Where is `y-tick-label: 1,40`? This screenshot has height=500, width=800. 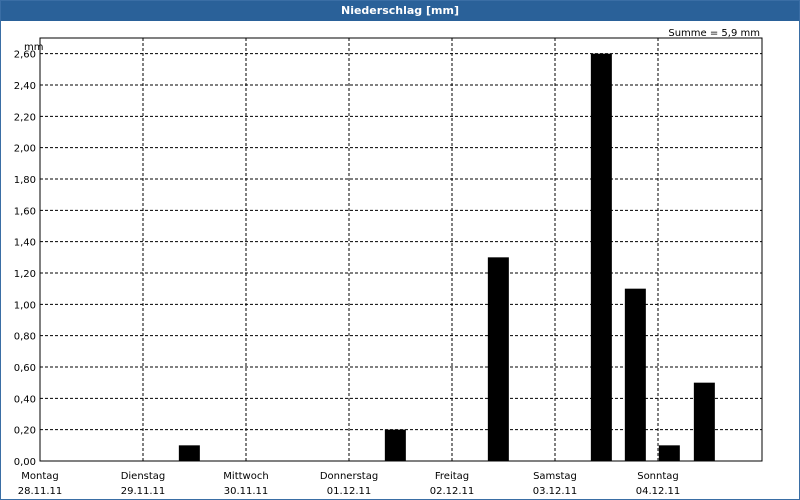
y-tick-label: 1,40 is located at coordinates (25, 243).